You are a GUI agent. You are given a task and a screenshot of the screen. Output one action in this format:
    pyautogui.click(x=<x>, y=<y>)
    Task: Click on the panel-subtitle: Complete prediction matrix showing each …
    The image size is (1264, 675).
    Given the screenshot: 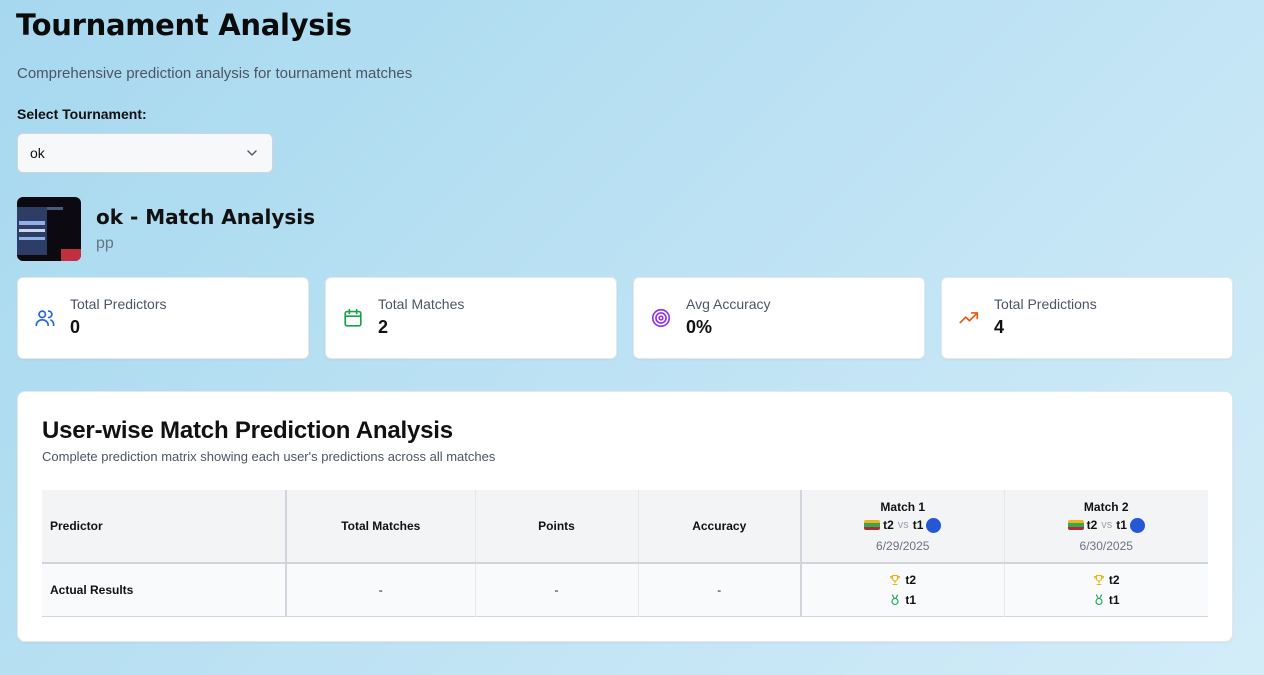 What is the action you would take?
    pyautogui.click(x=269, y=456)
    